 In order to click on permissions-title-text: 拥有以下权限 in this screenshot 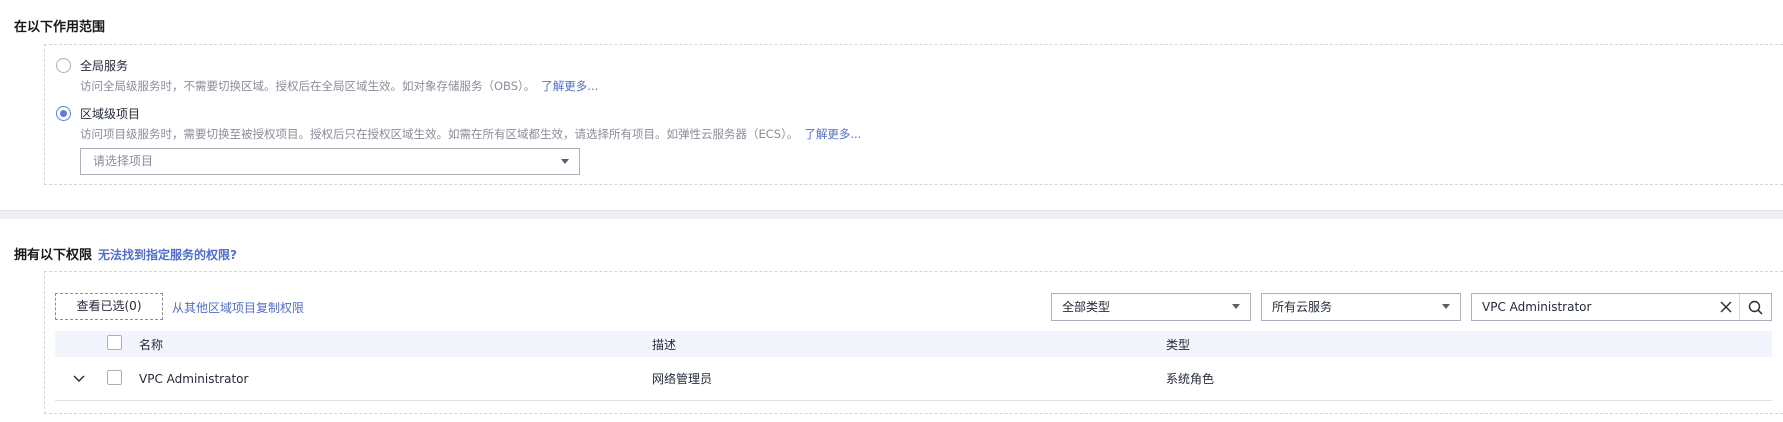, I will do `click(53, 255)`.